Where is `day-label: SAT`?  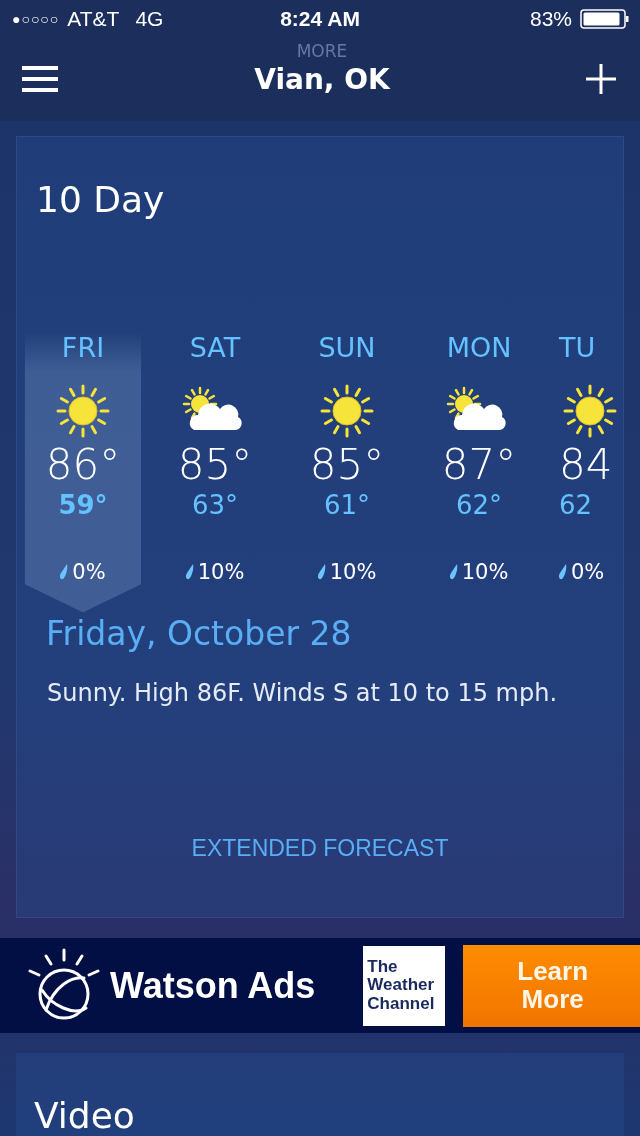 day-label: SAT is located at coordinates (215, 349).